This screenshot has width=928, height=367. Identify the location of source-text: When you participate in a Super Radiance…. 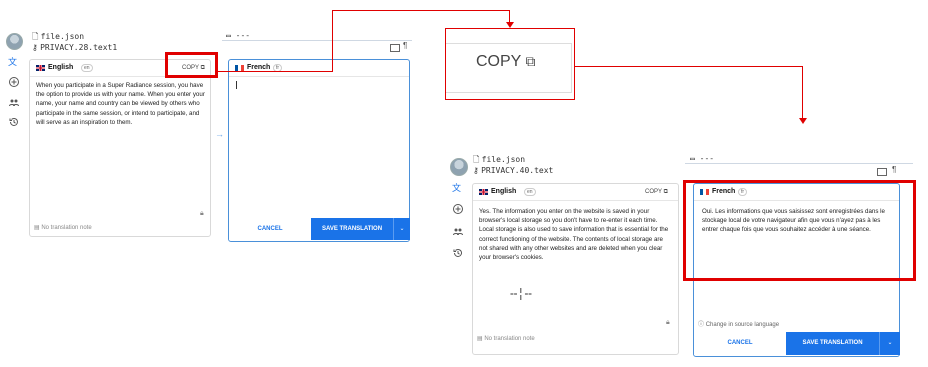
(120, 104).